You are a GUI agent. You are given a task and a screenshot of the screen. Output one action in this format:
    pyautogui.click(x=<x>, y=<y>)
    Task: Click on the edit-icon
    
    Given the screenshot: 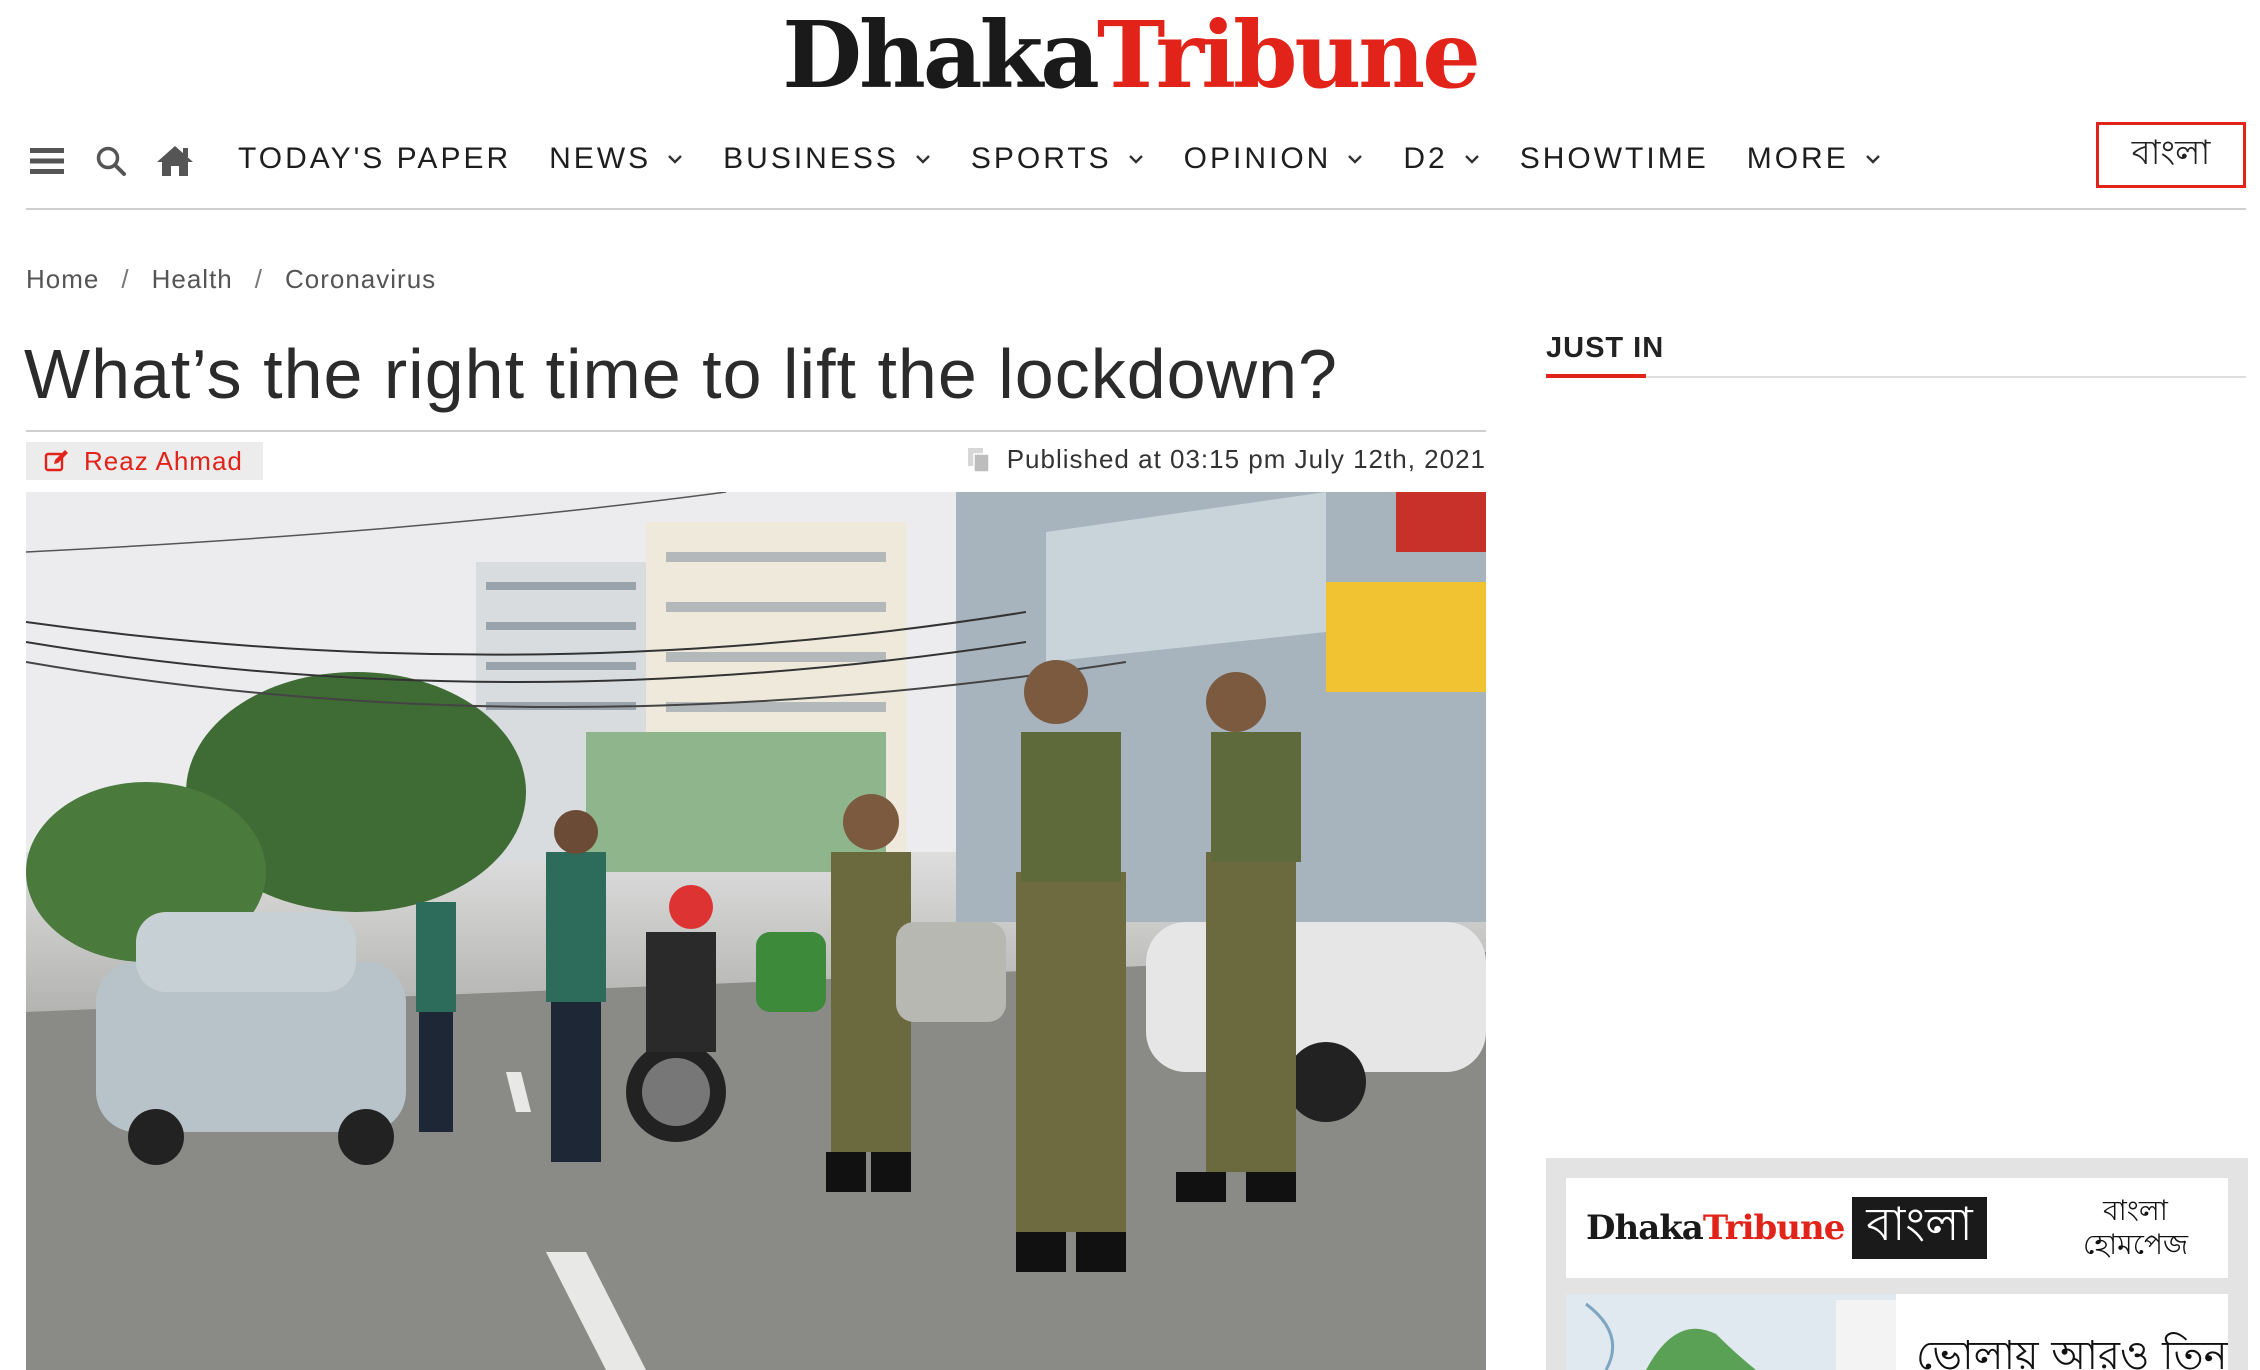 What is the action you would take?
    pyautogui.click(x=56, y=461)
    